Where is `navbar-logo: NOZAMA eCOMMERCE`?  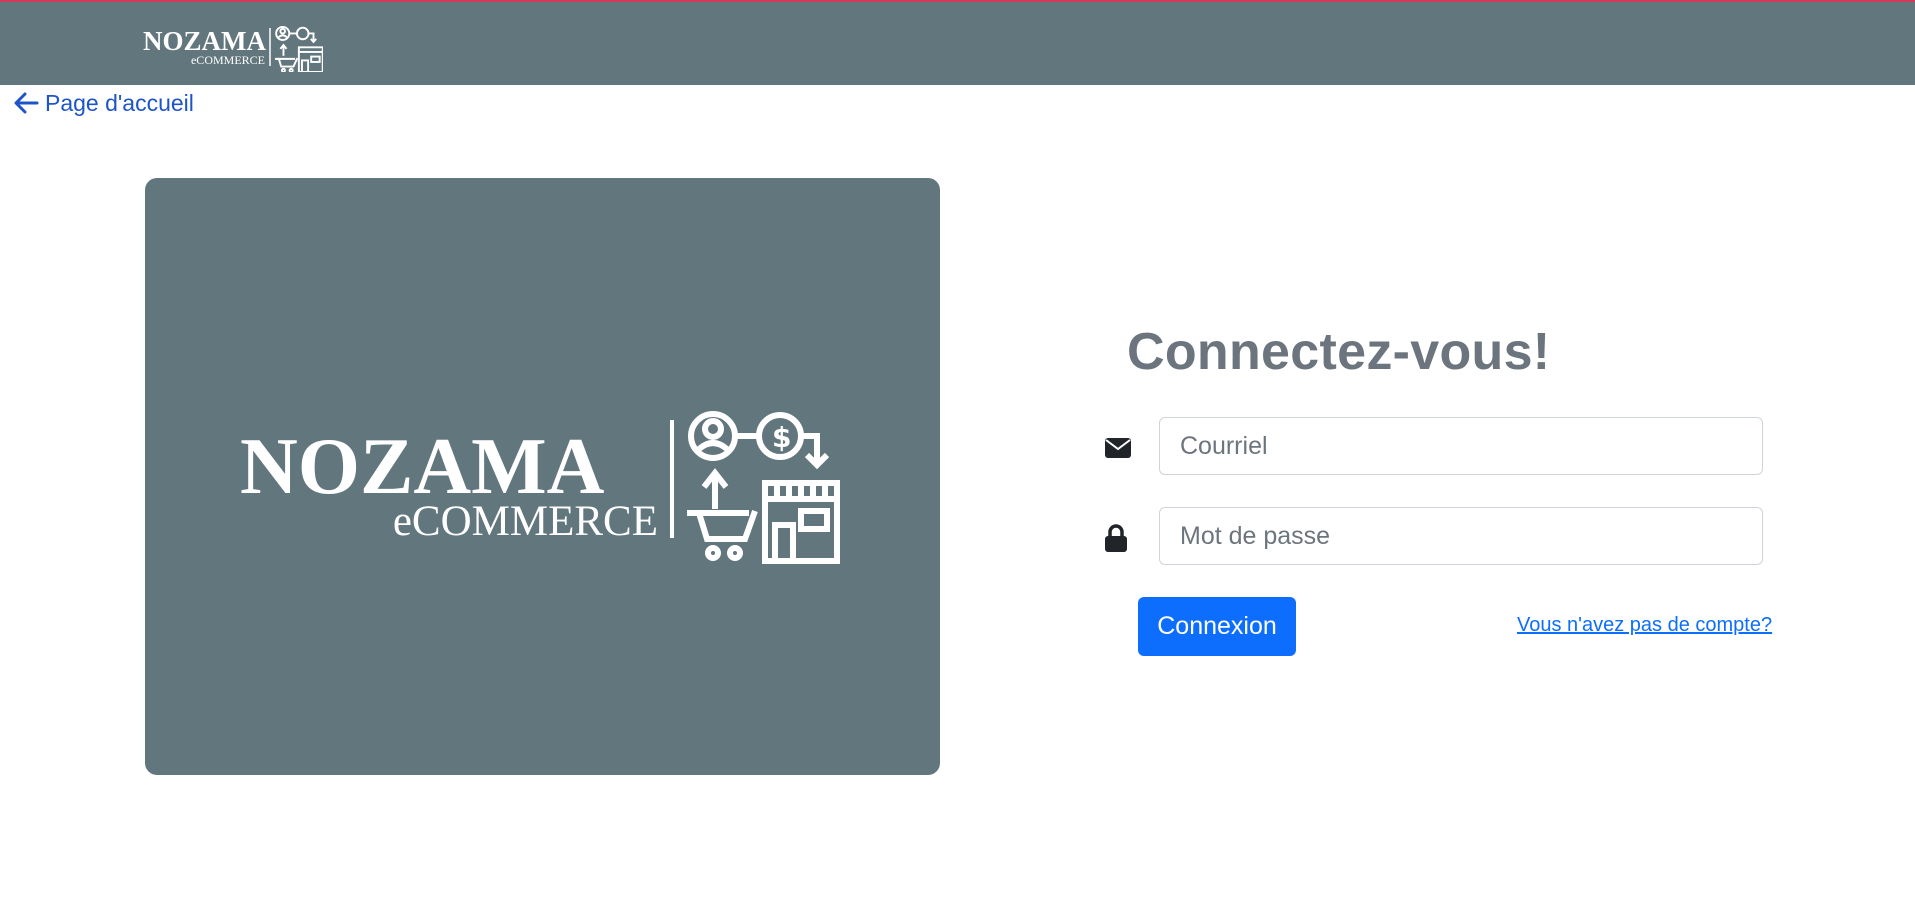 navbar-logo: NOZAMA eCOMMERCE is located at coordinates (233, 47).